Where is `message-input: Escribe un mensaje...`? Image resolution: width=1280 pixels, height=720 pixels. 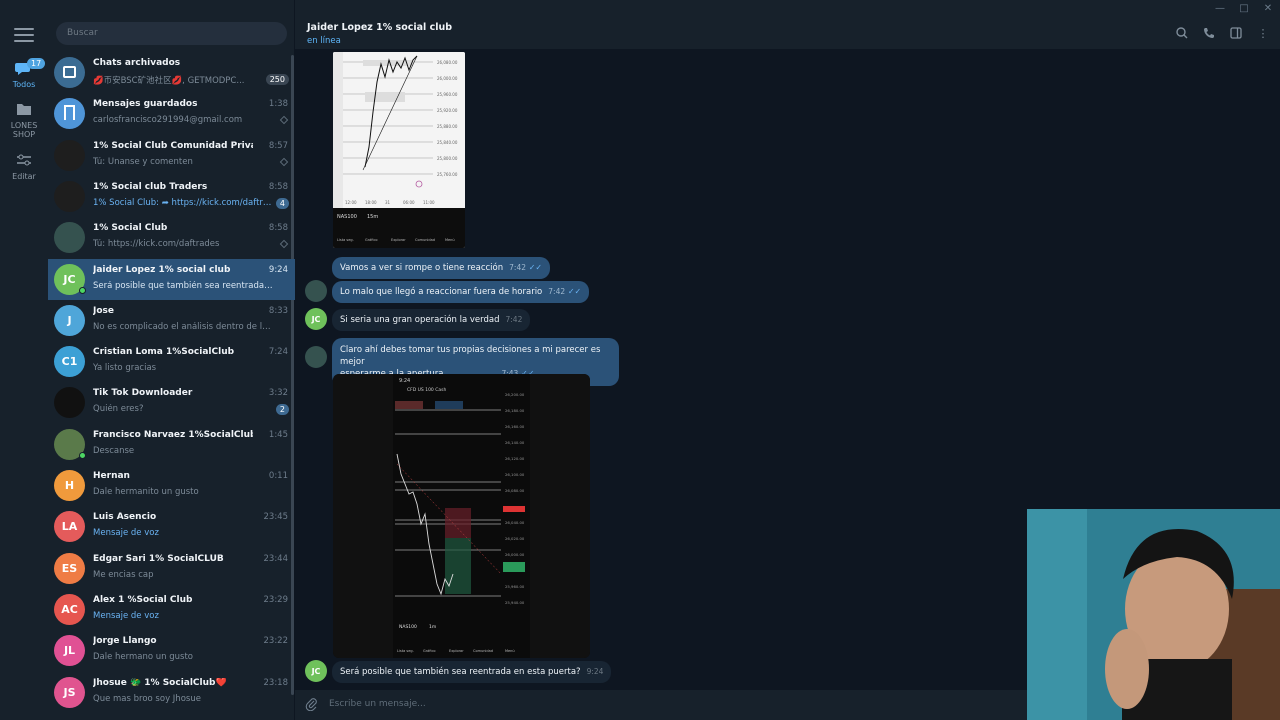
message-input: Escribe un mensaje... is located at coordinates (377, 704).